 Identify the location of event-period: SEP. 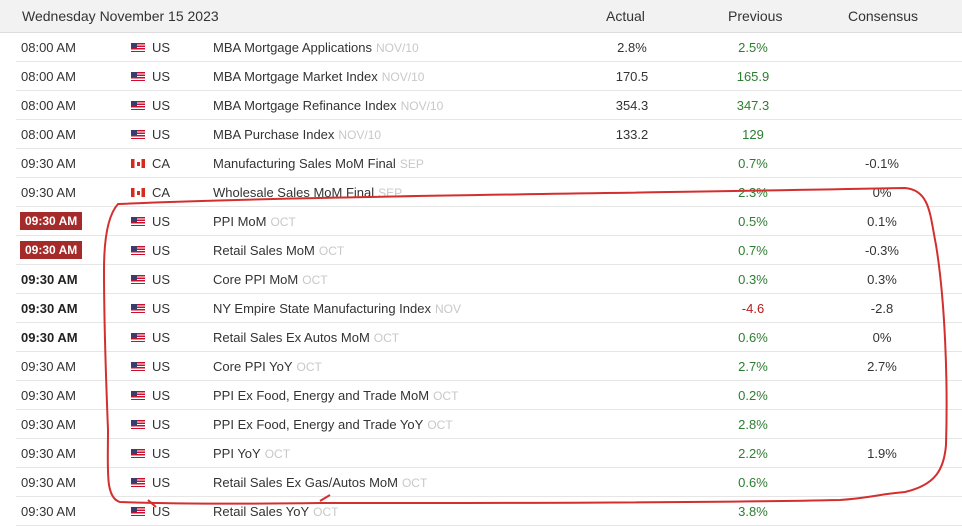
(390, 193).